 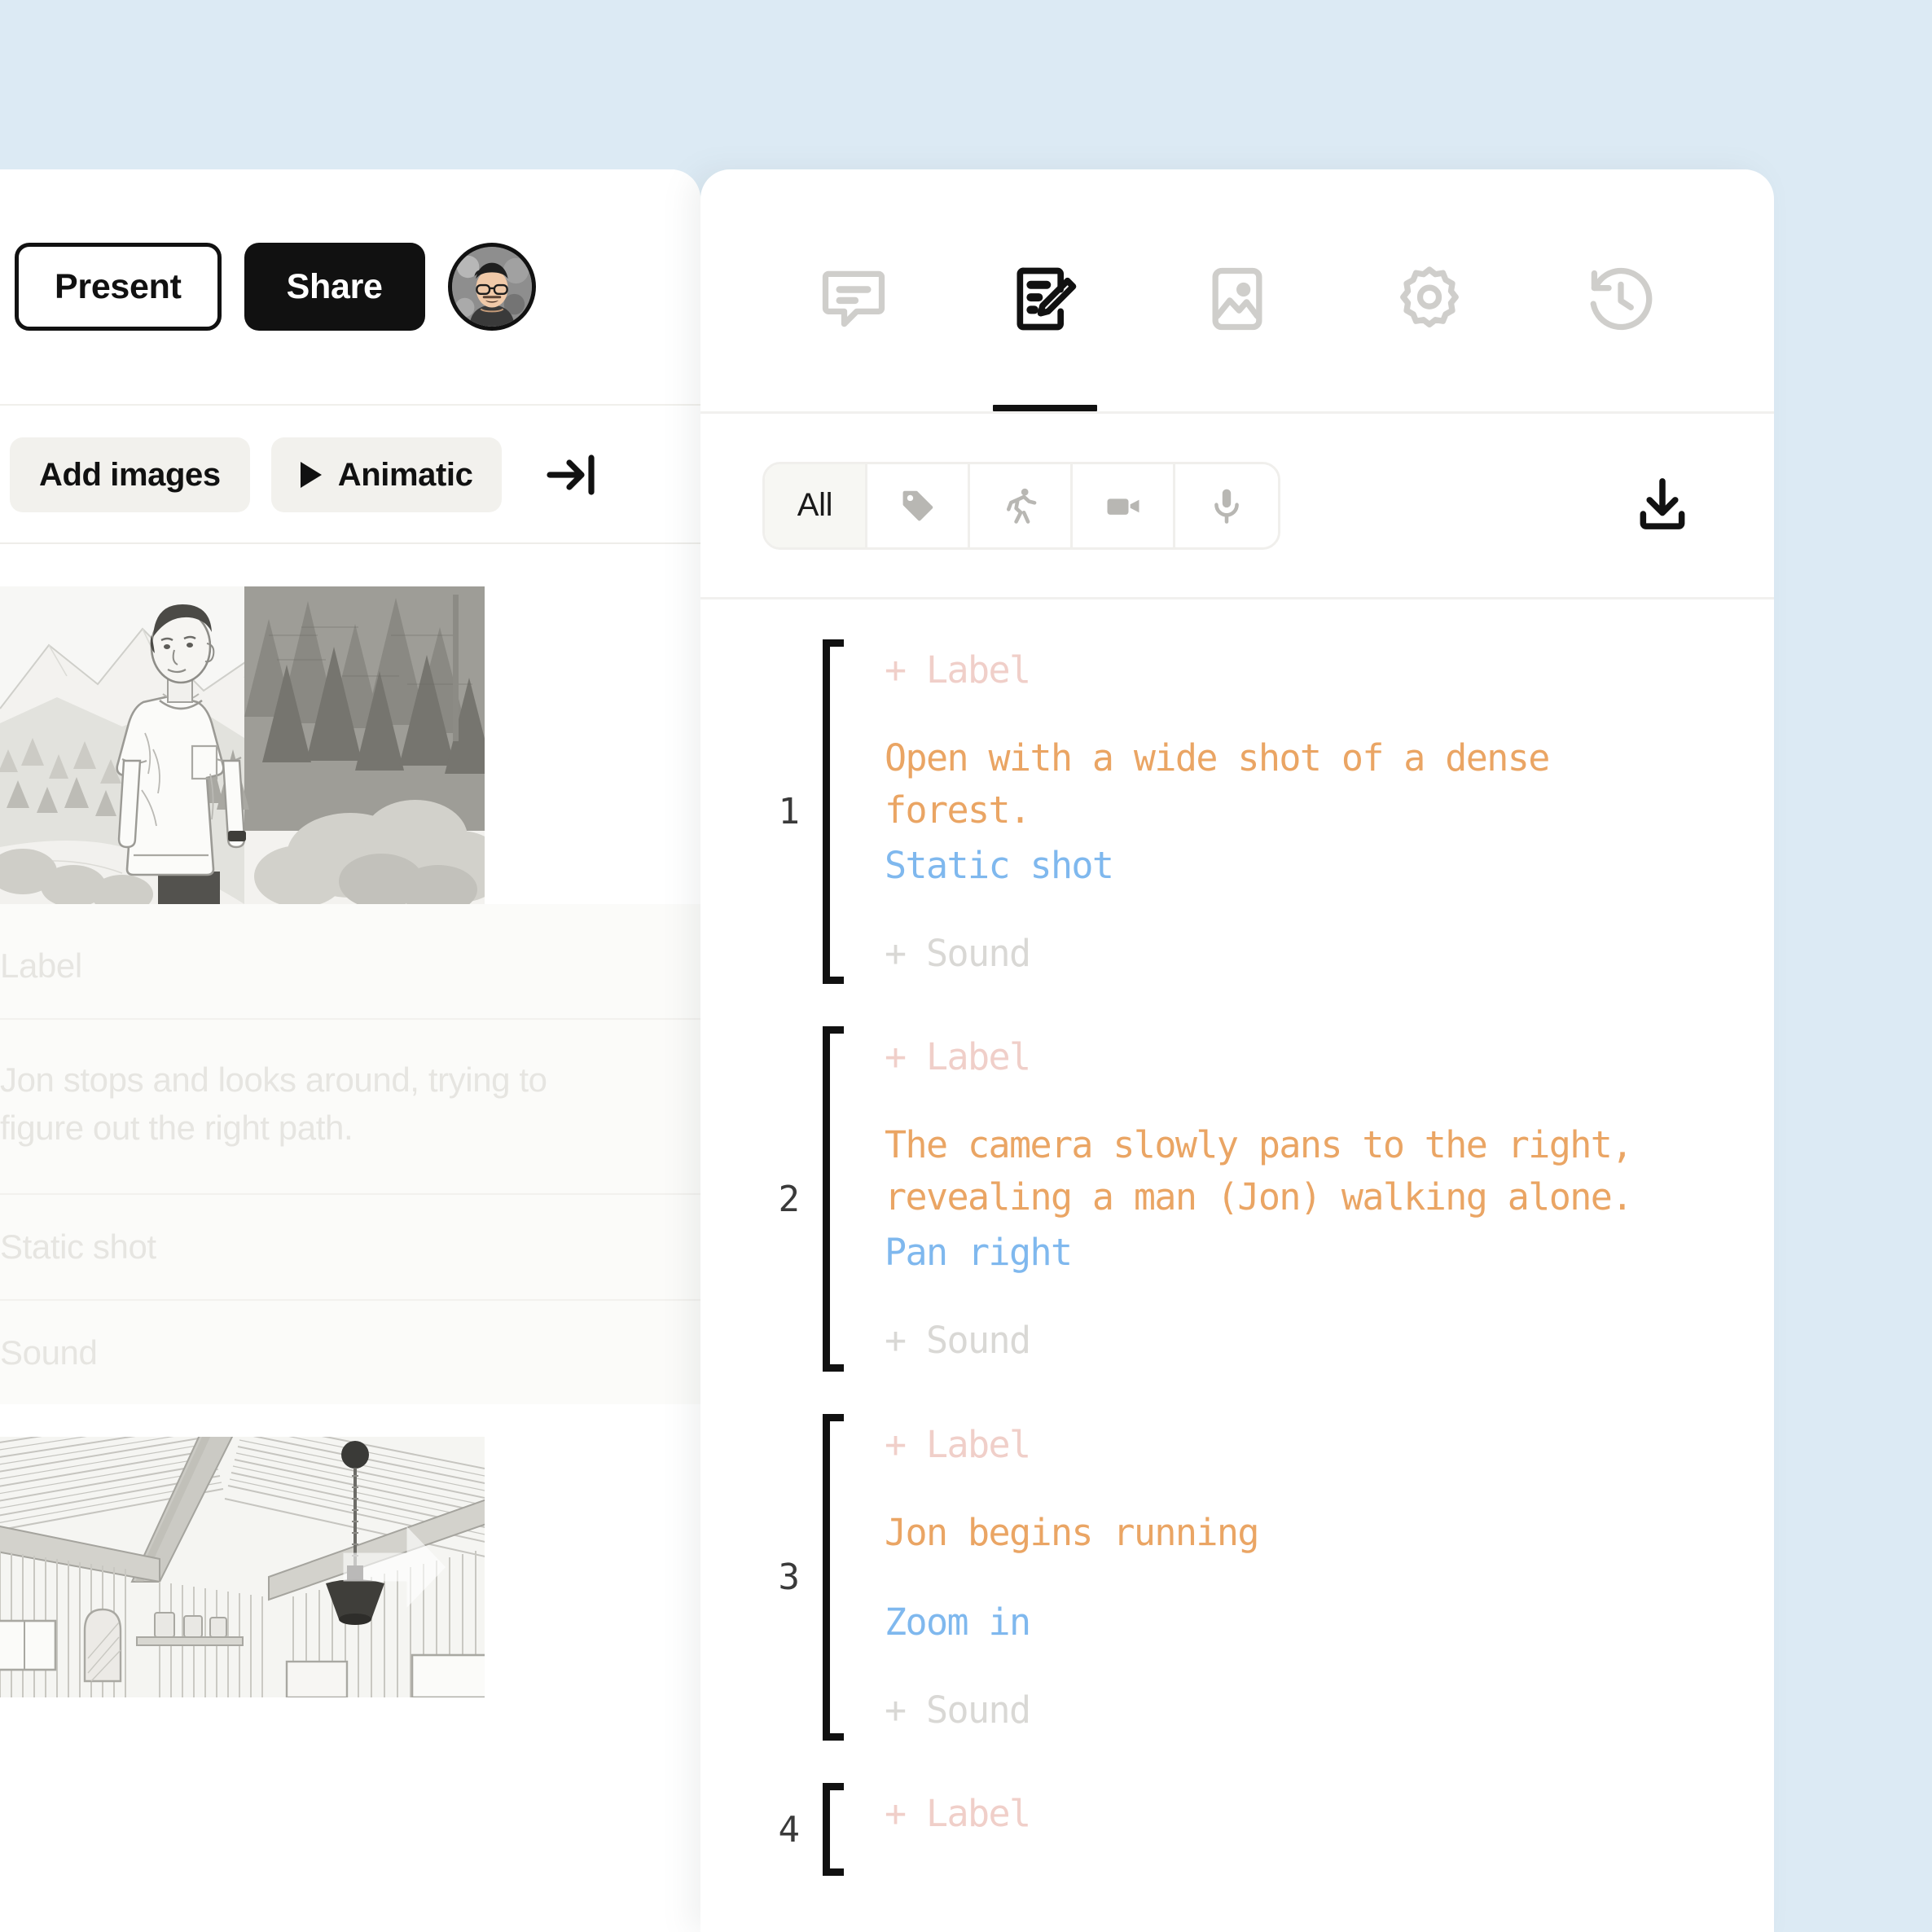 I want to click on field-camera: Static shot, so click(x=350, y=1248).